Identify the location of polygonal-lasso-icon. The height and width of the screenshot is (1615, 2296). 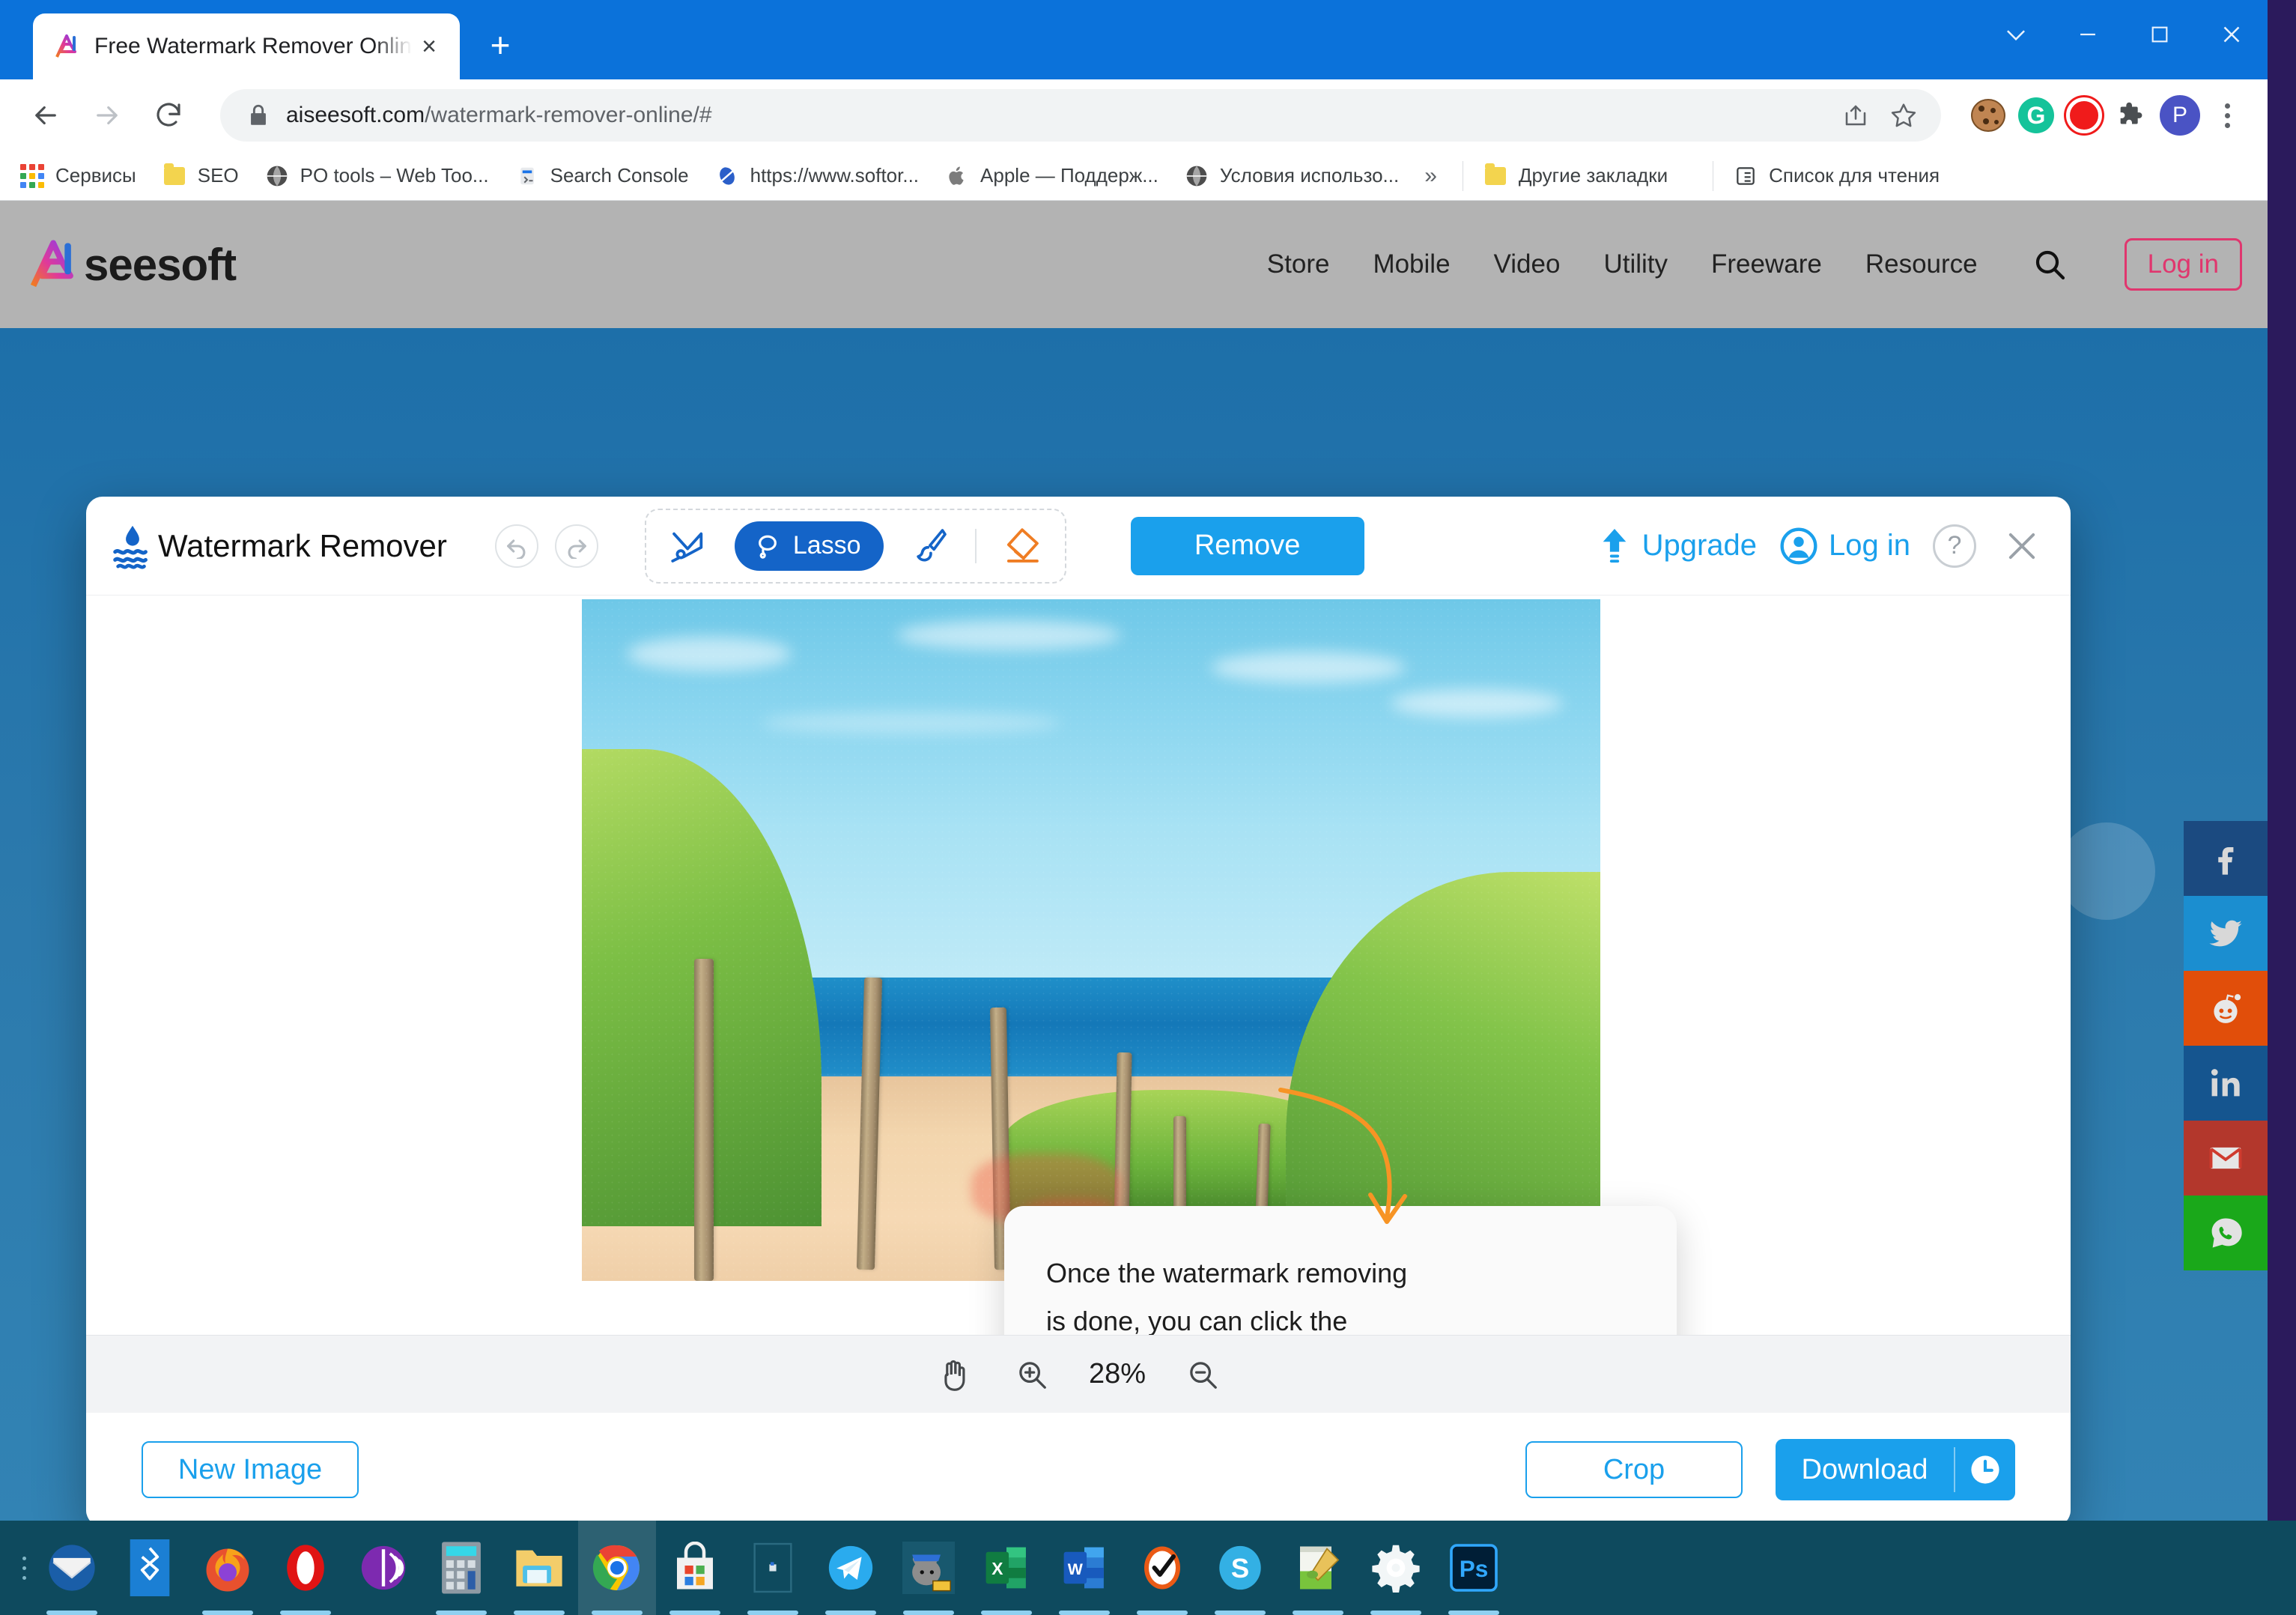
(689, 546).